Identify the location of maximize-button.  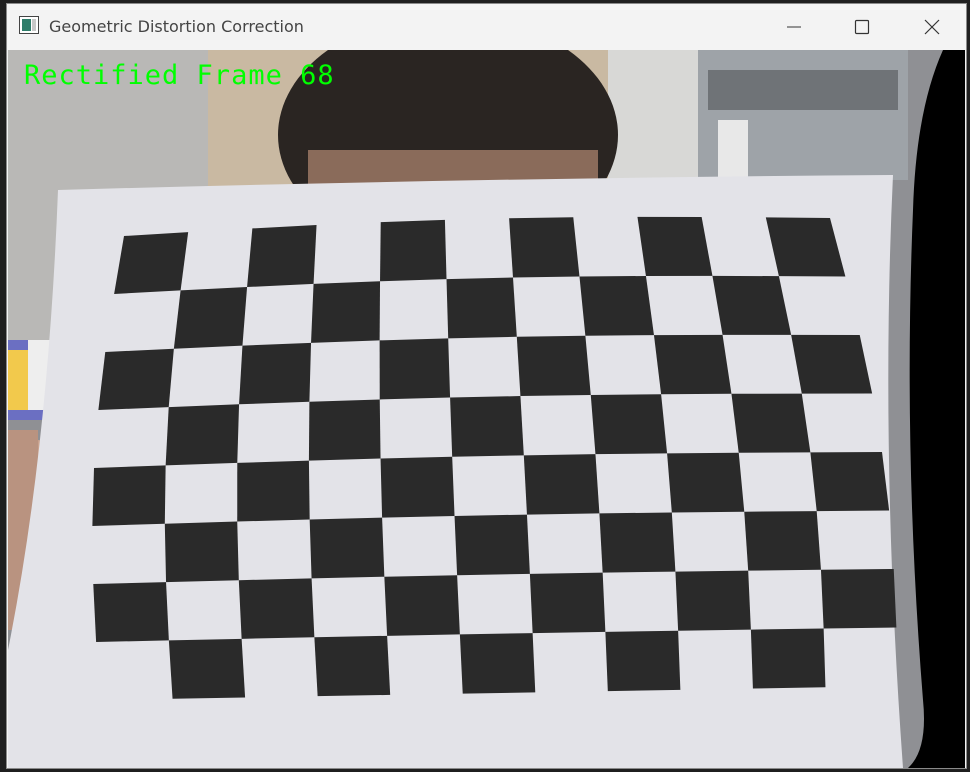
(862, 27).